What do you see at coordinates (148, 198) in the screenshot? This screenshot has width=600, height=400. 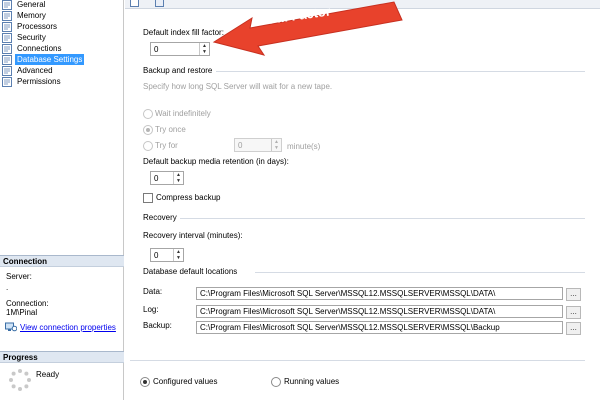 I see `compress-backup-checkbox` at bounding box center [148, 198].